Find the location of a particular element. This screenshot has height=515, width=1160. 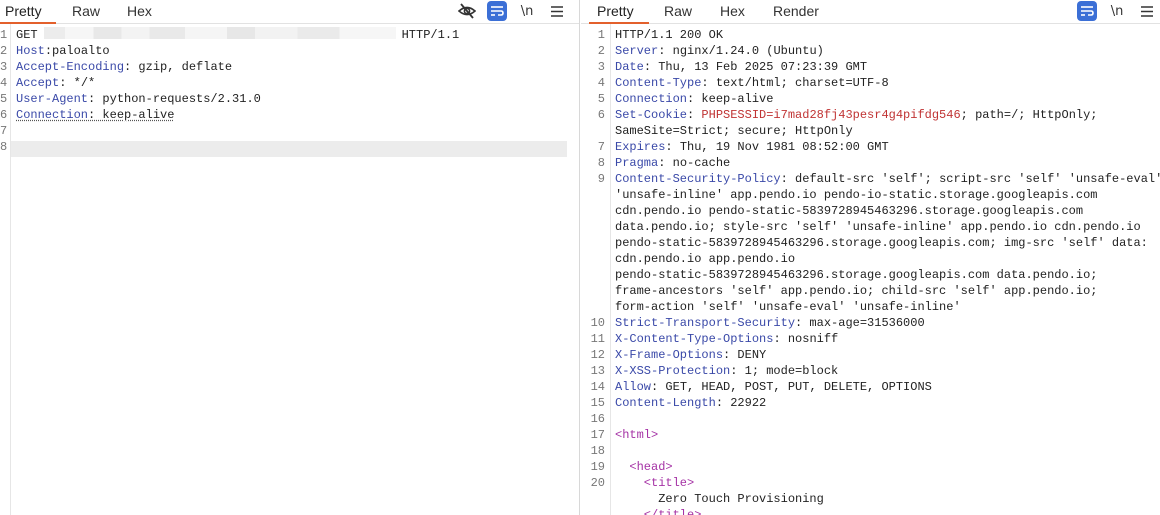

code-line: 3 Date: Thu, 13 Feb 2025 07:23:39 GMT is located at coordinates (870, 67).